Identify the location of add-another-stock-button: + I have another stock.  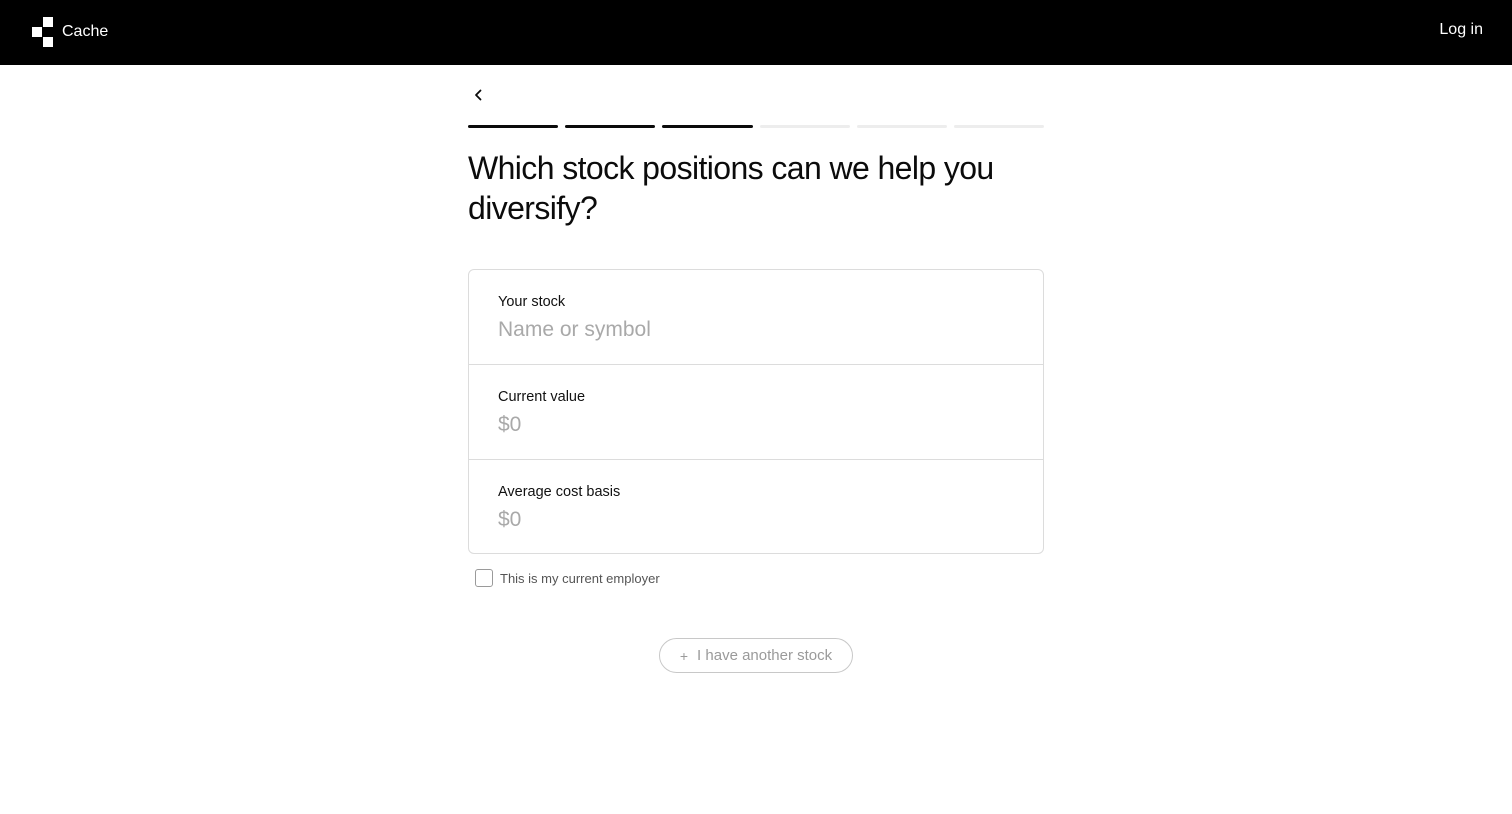
(756, 655).